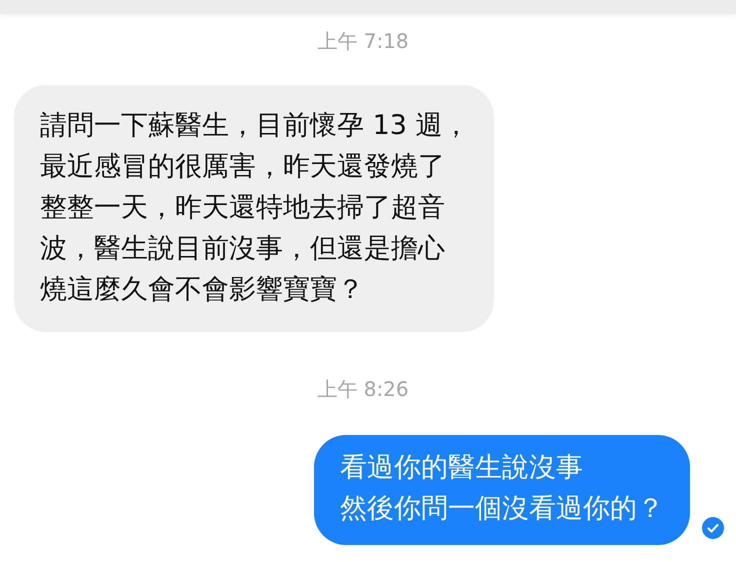  I want to click on message-bubble: 看過你的醫生說沒事 然後你問一個沒看過你的？, so click(502, 490).